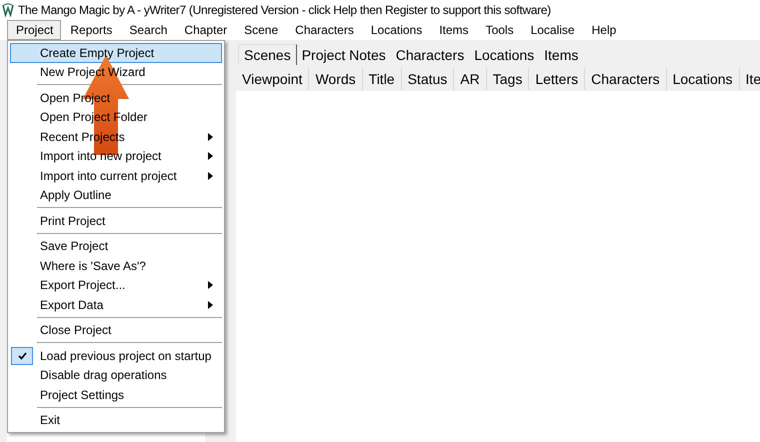 The height and width of the screenshot is (442, 760). I want to click on tab: Characters, so click(430, 55).